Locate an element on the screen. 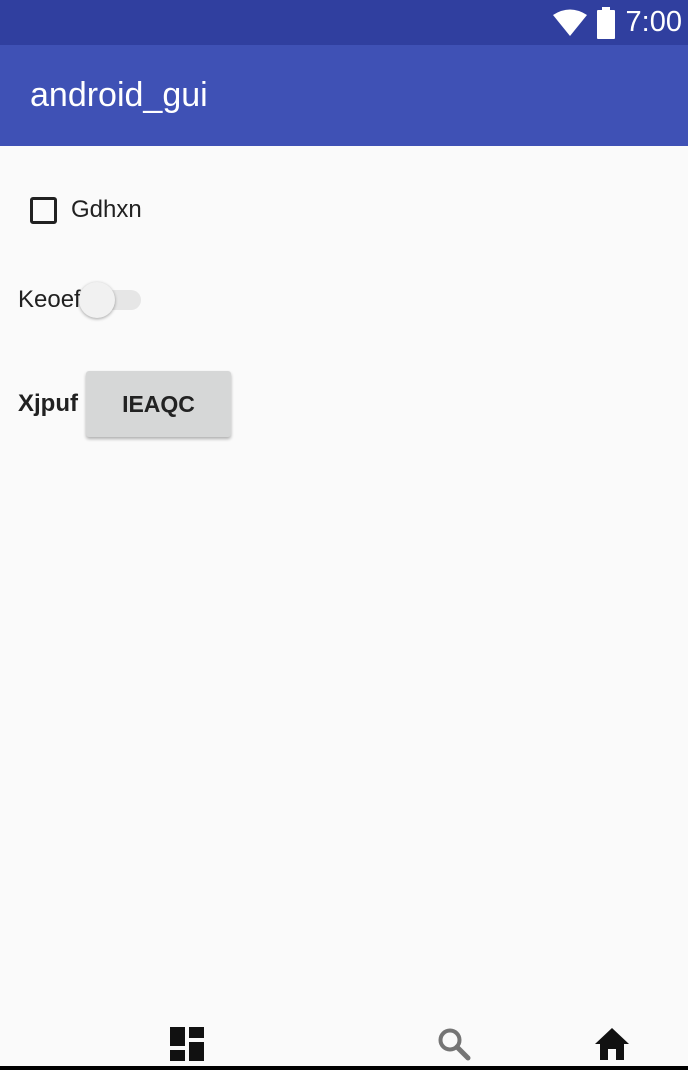 This screenshot has width=688, height=1070. bottom-edge is located at coordinates (344, 1068).